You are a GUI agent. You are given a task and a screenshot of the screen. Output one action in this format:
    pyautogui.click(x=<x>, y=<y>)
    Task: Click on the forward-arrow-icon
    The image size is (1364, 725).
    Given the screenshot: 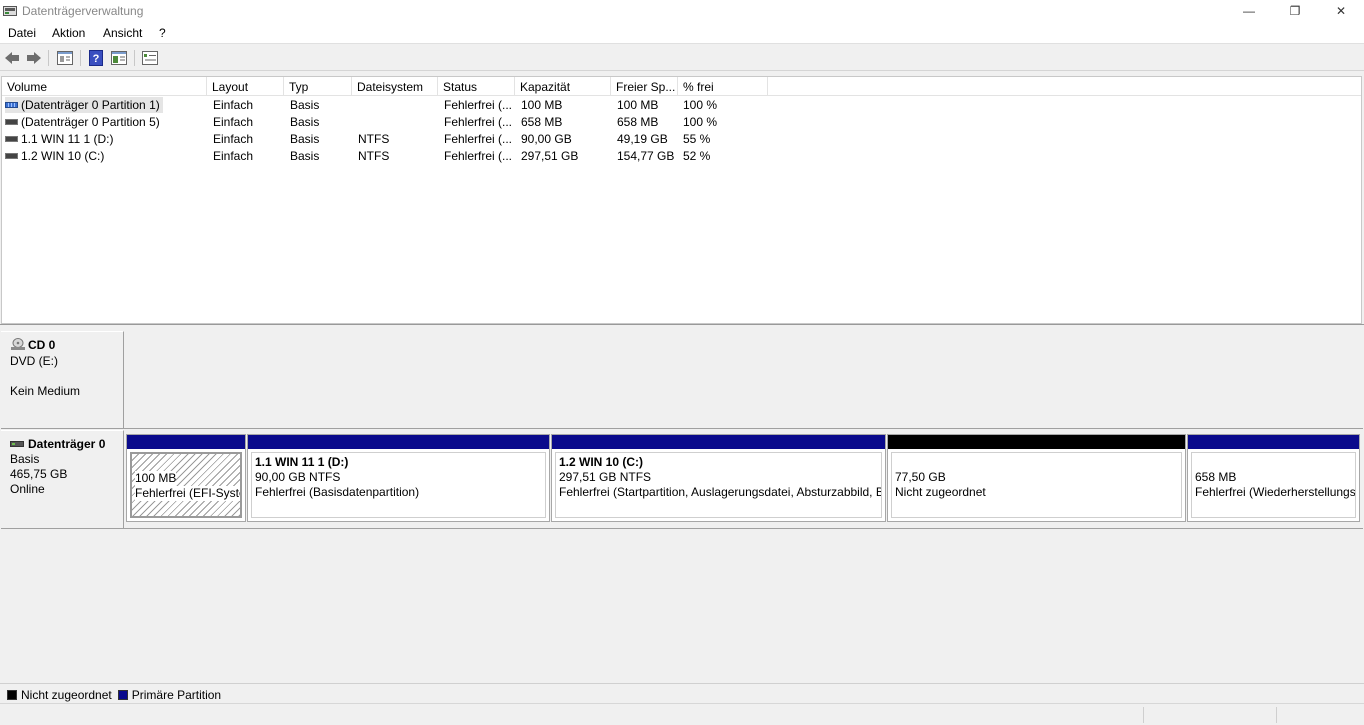 What is the action you would take?
    pyautogui.click(x=34, y=58)
    